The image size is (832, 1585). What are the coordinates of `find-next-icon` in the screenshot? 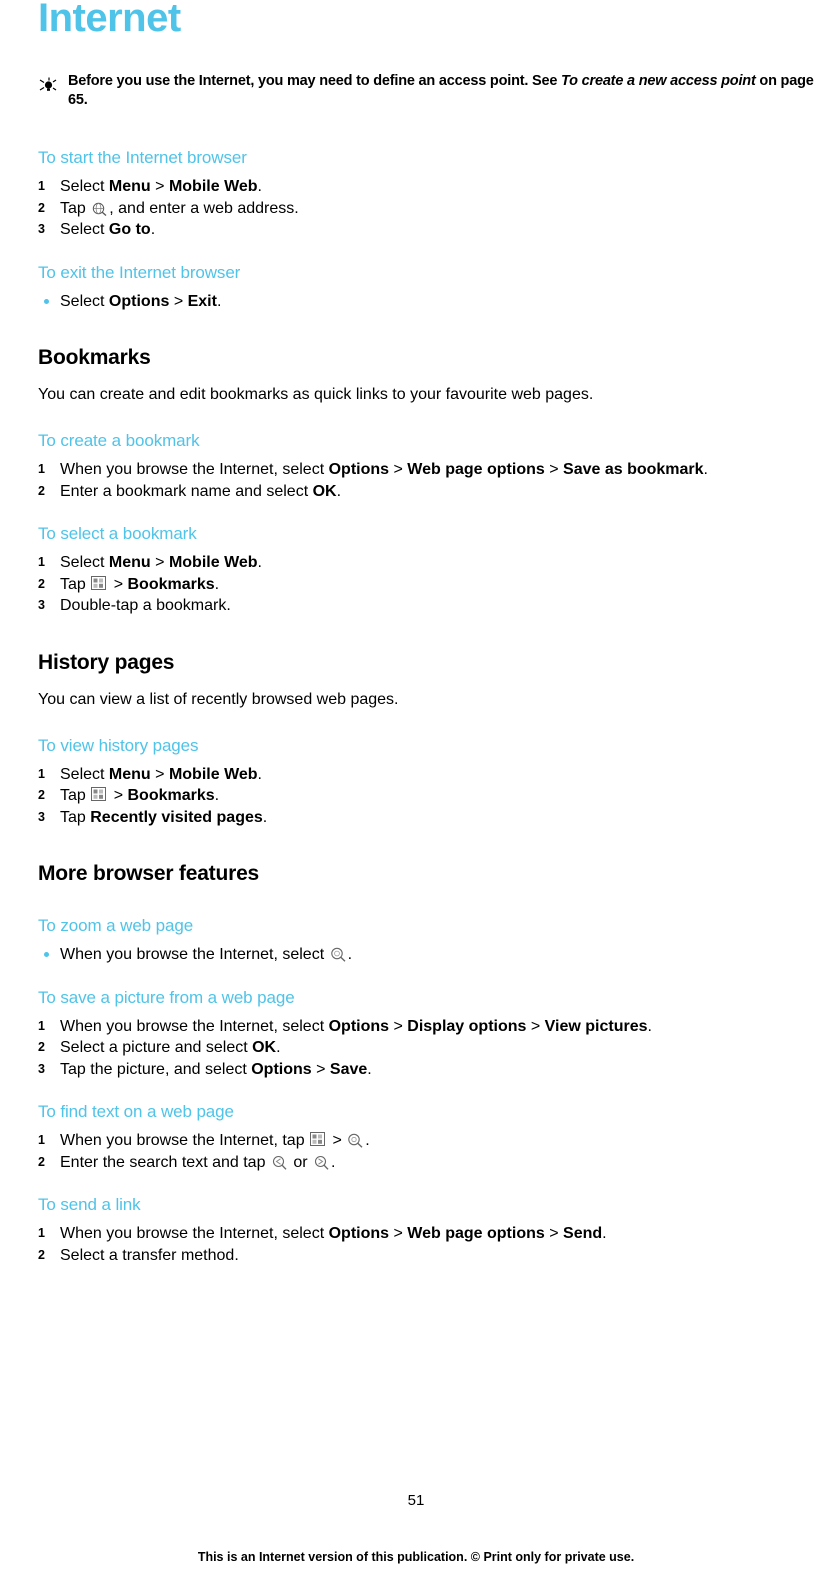 It's located at (321, 1162).